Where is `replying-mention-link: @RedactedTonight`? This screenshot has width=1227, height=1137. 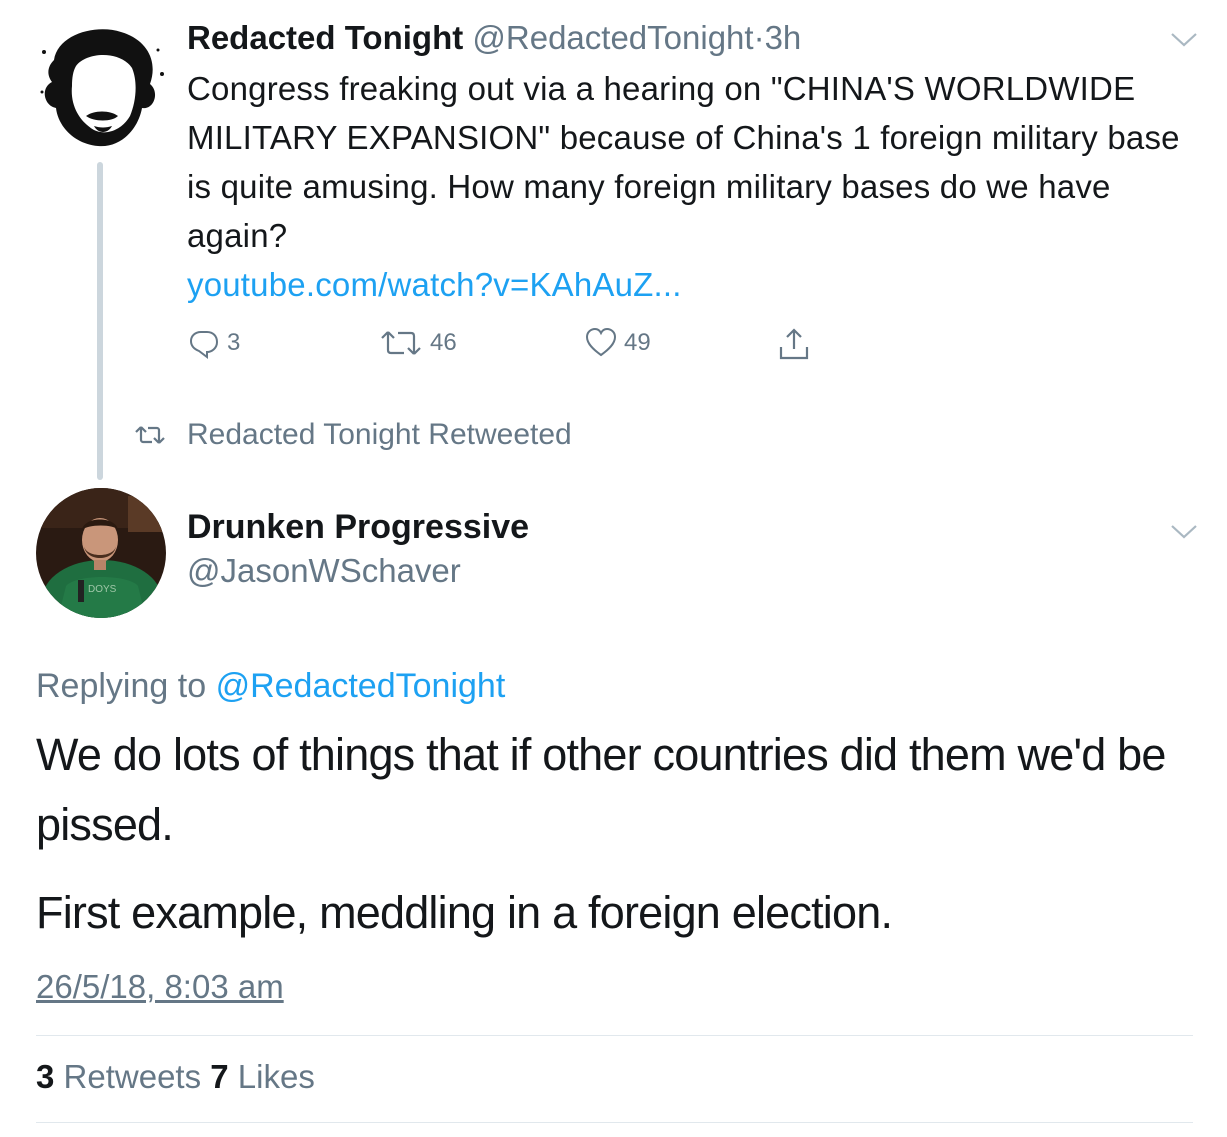
replying-mention-link: @RedactedTonight is located at coordinates (361, 686).